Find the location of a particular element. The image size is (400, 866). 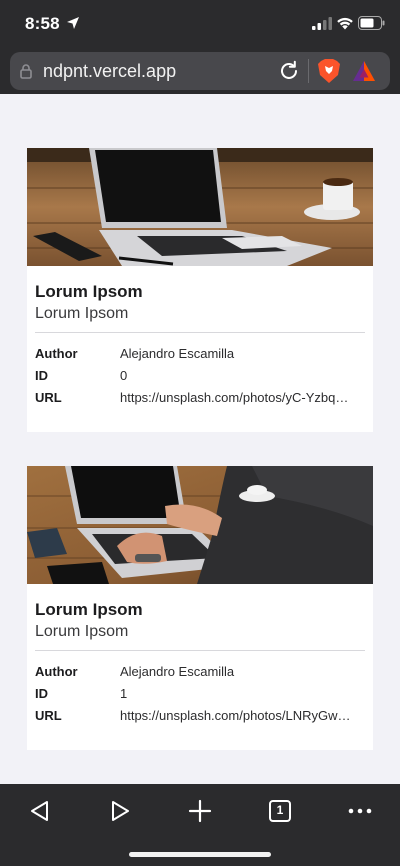

tab-count: 1 is located at coordinates (280, 810).